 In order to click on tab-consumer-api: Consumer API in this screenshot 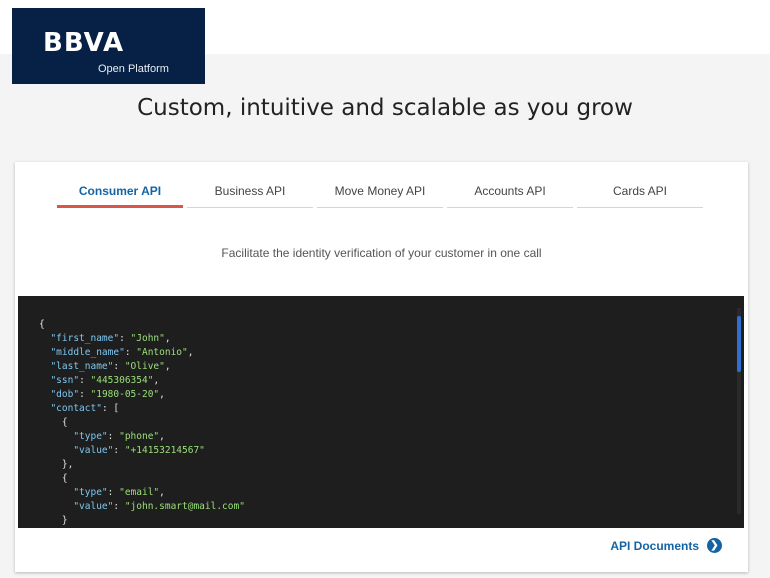, I will do `click(120, 195)`.